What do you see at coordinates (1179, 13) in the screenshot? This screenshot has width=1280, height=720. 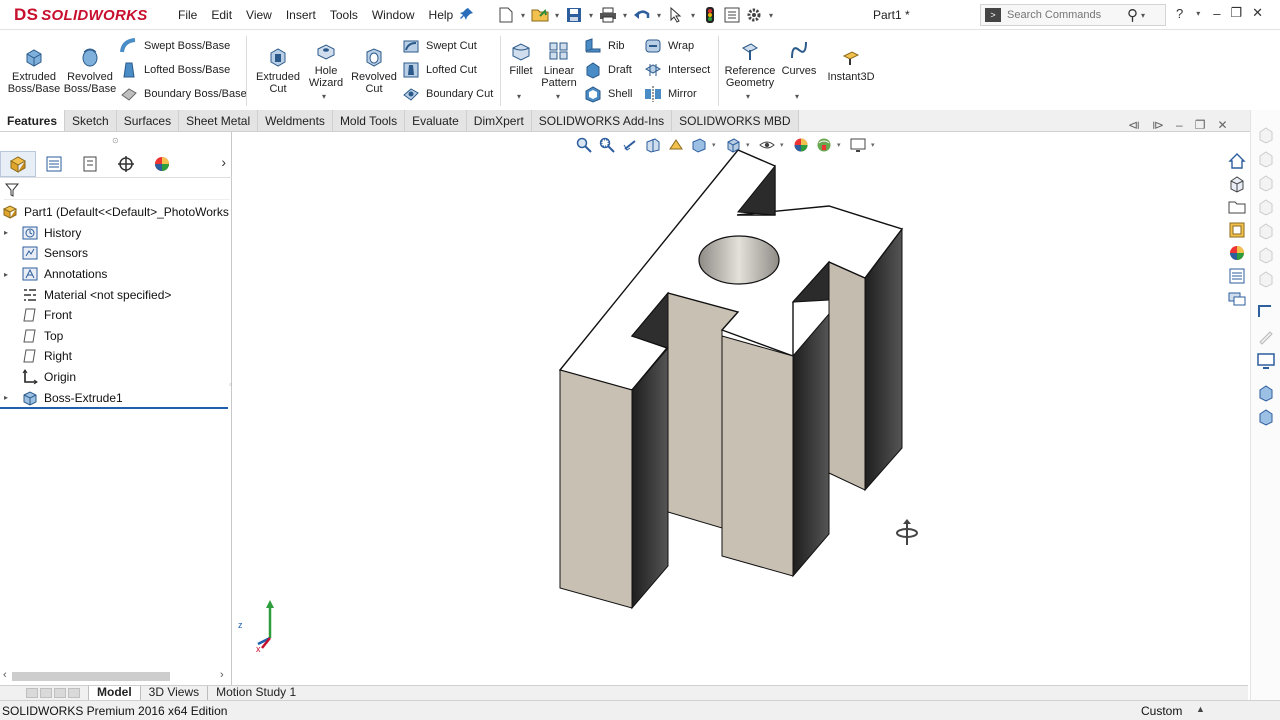 I see `help-icon: ?` at bounding box center [1179, 13].